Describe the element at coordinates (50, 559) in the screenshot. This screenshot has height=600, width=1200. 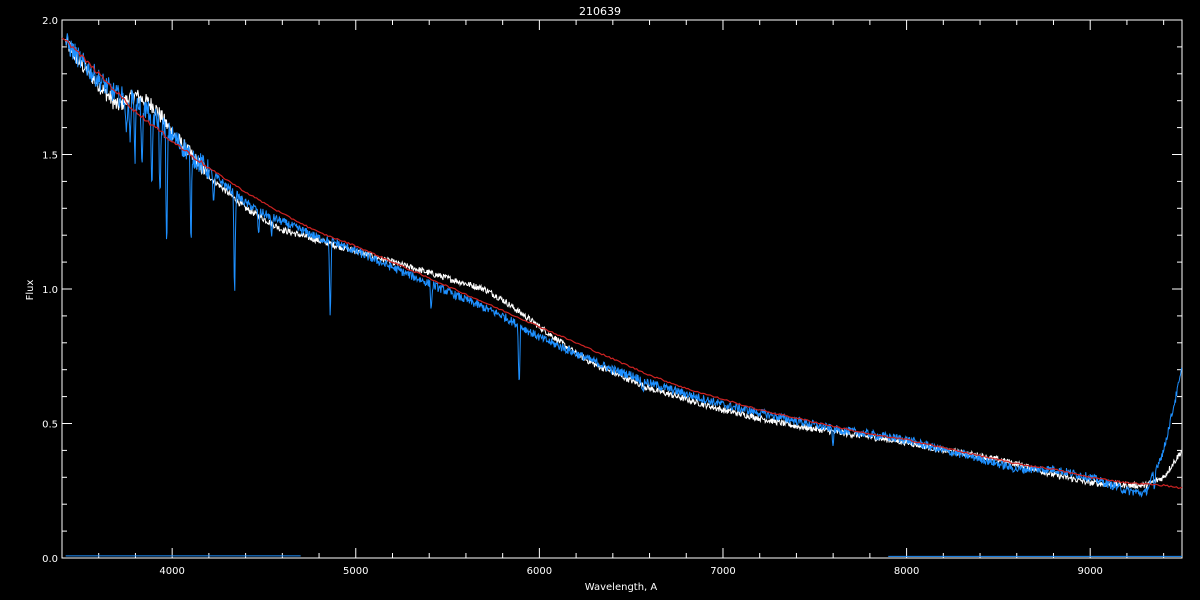
I see `y-tick-label: 0.0` at that location.